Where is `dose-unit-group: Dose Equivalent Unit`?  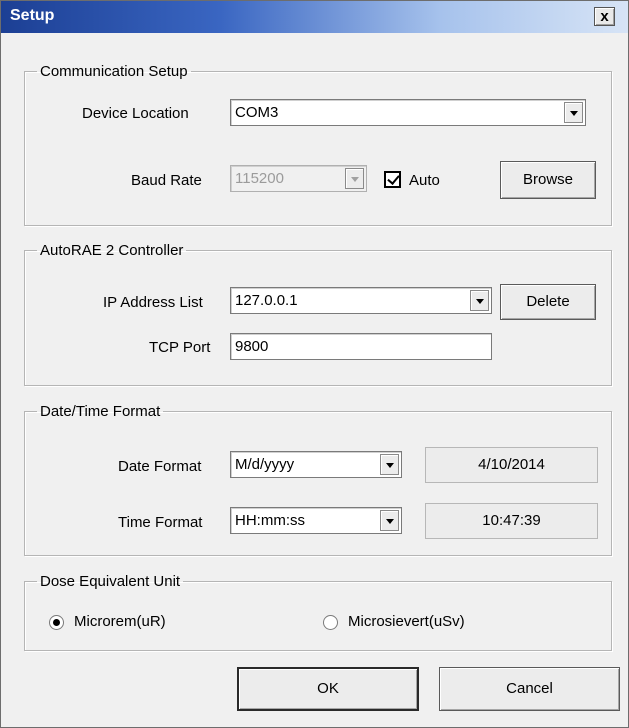
dose-unit-group: Dose Equivalent Unit is located at coordinates (318, 612).